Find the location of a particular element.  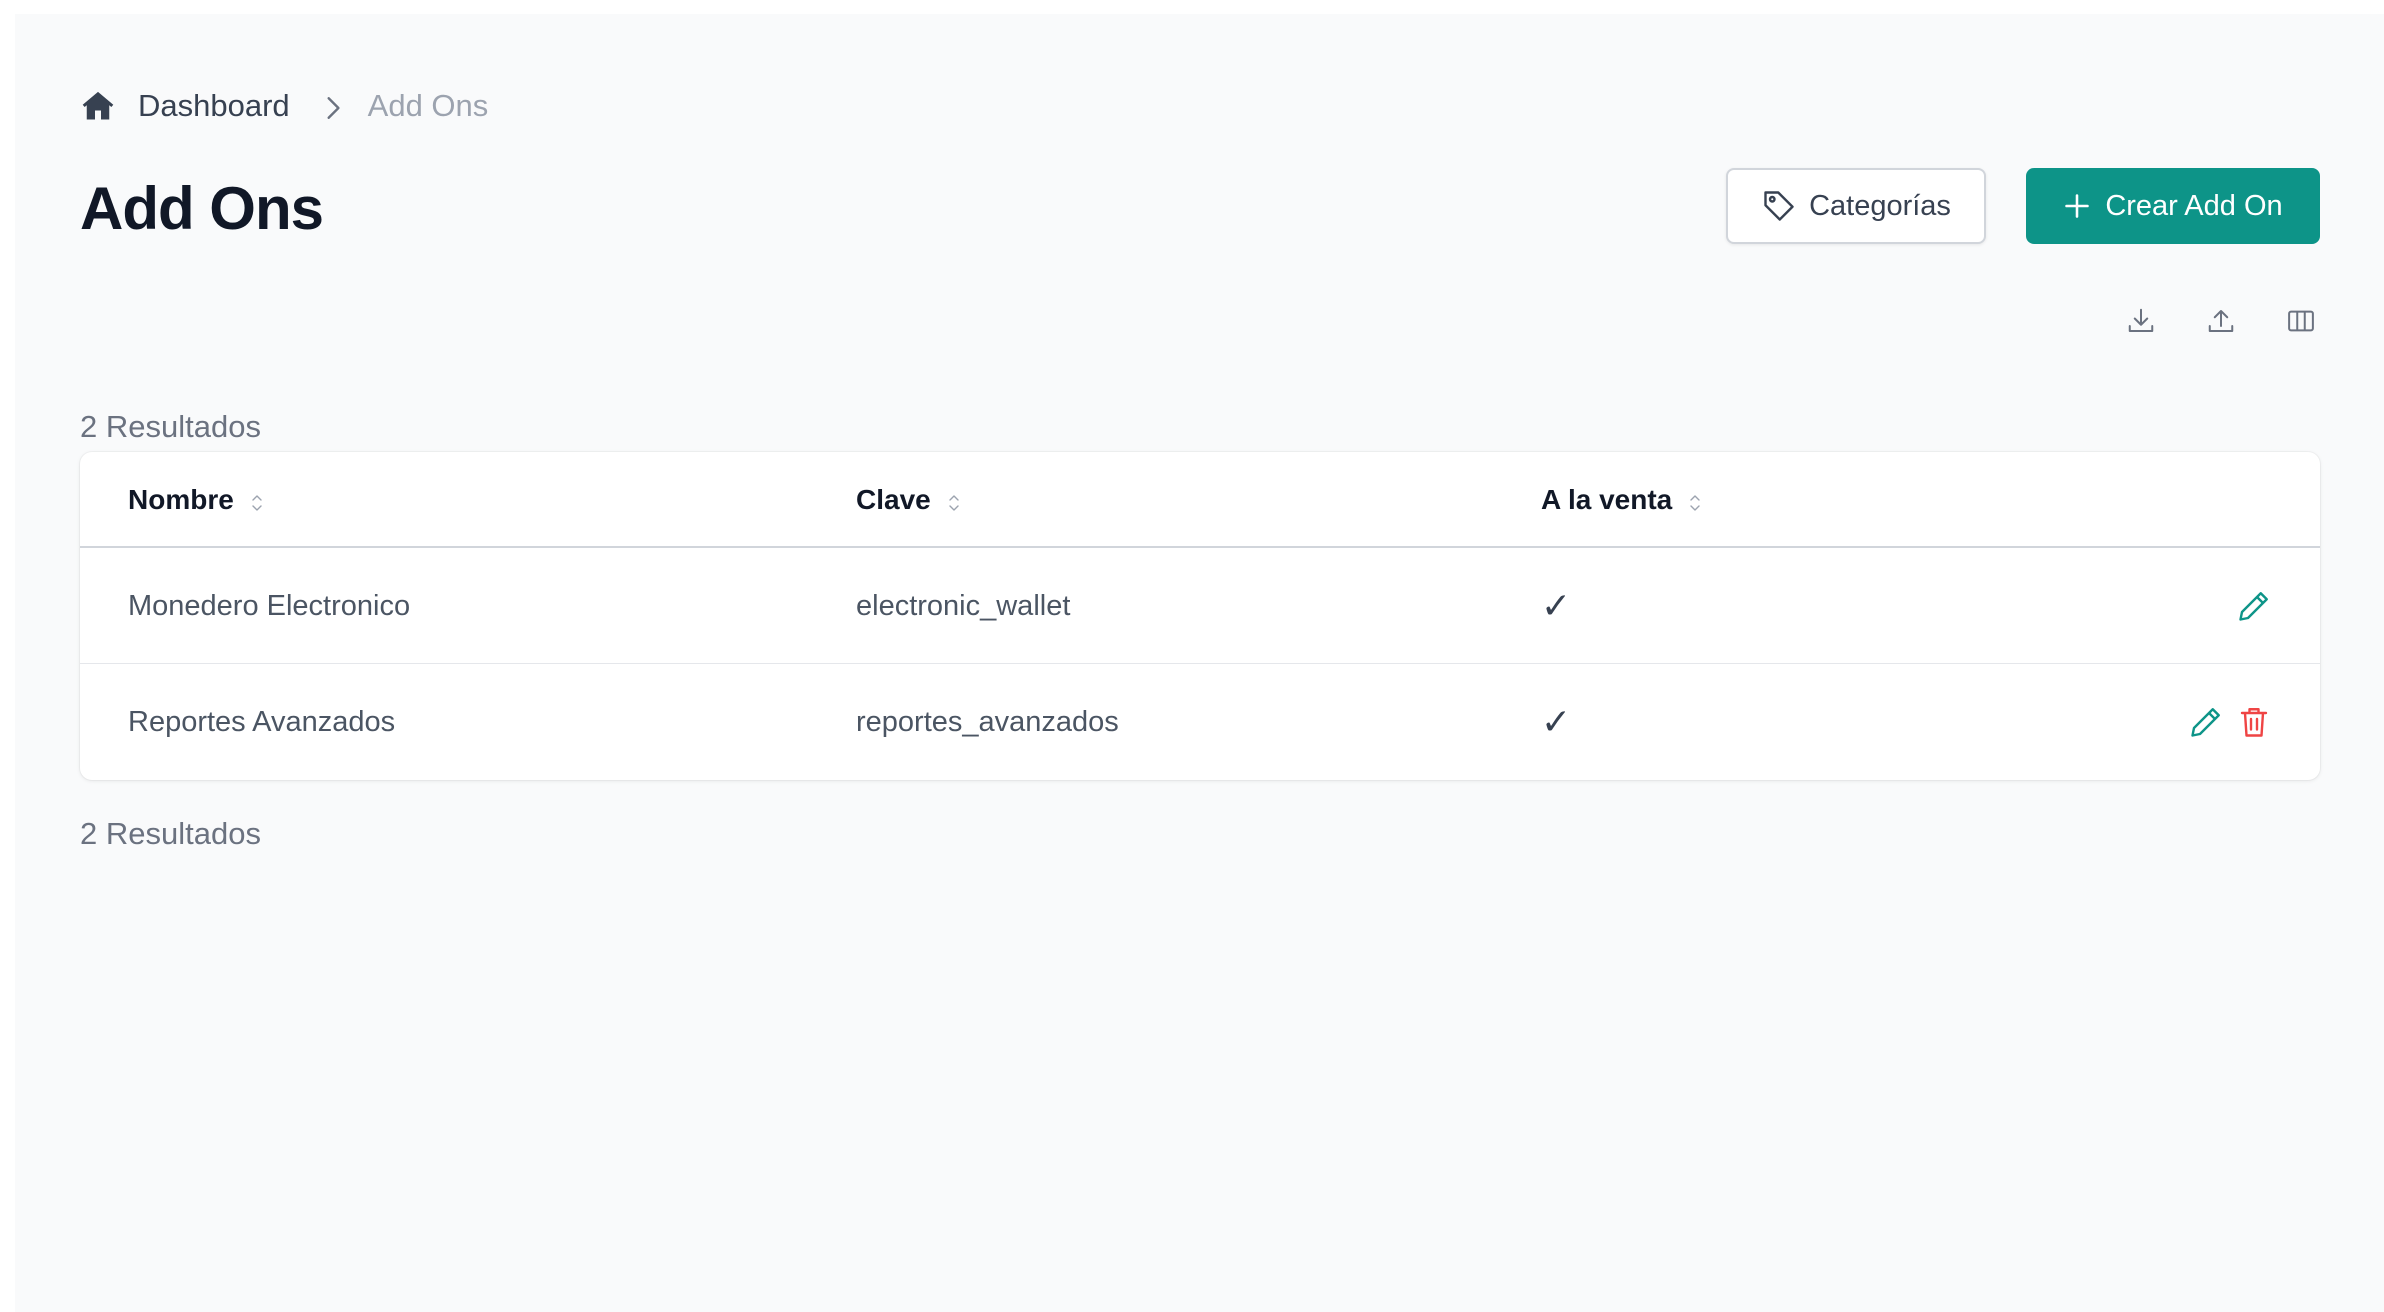

columns-icon is located at coordinates (2301, 321).